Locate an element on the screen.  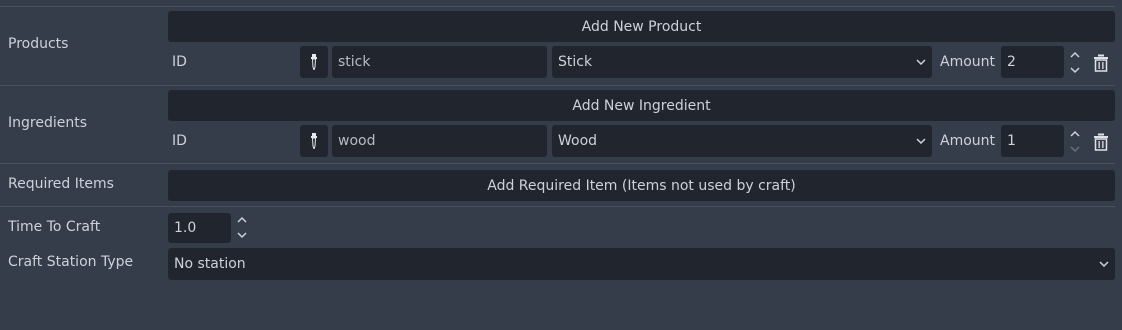
product-amount-input: 2 is located at coordinates (1032, 62).